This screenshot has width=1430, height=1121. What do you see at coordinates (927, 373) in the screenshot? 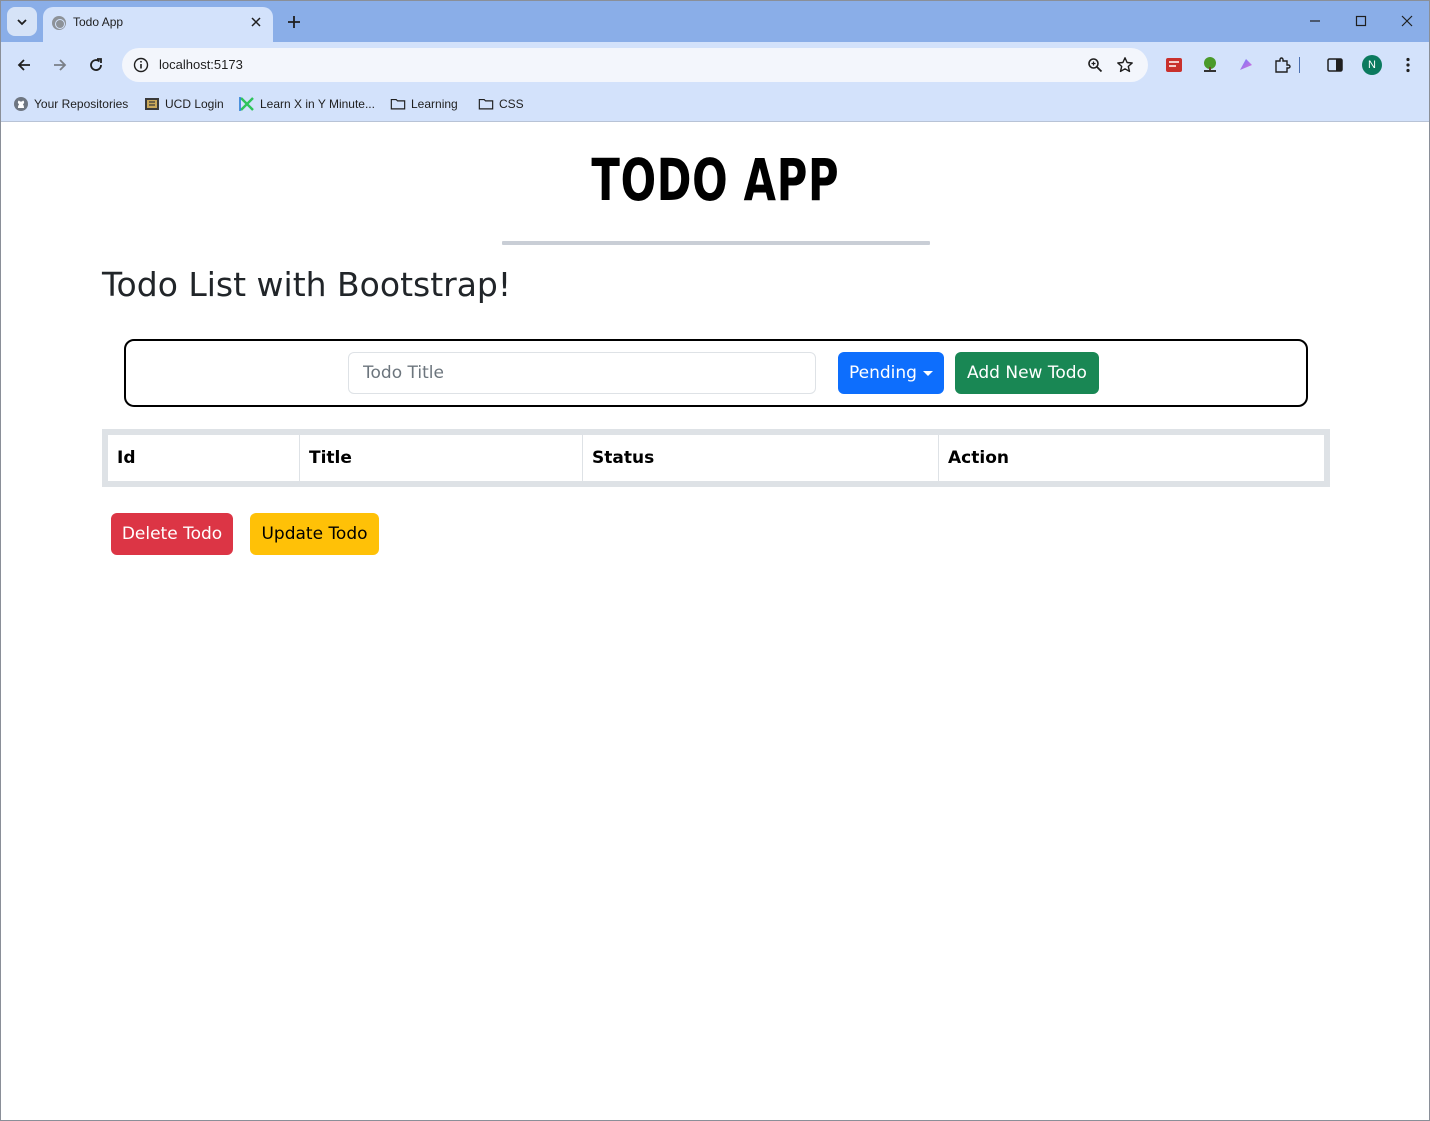
I see `caret-down-icon` at bounding box center [927, 373].